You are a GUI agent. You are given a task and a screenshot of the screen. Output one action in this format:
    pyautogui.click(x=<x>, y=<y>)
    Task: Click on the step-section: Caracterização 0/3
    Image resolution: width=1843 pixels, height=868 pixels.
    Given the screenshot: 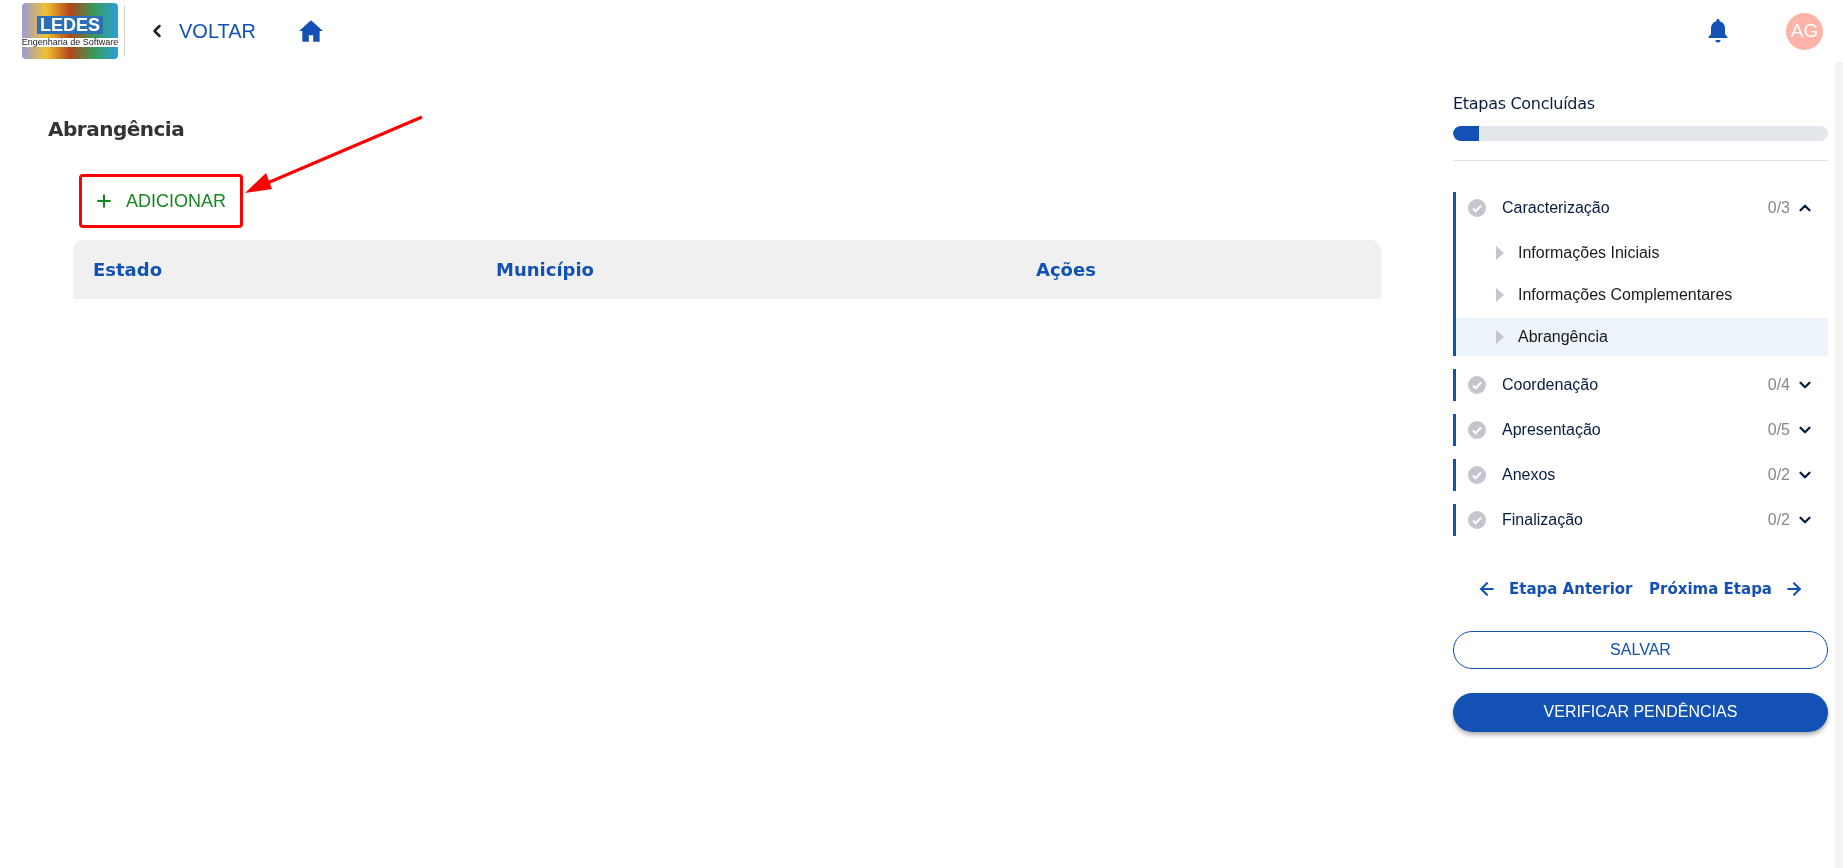 What is the action you would take?
    pyautogui.click(x=1642, y=208)
    